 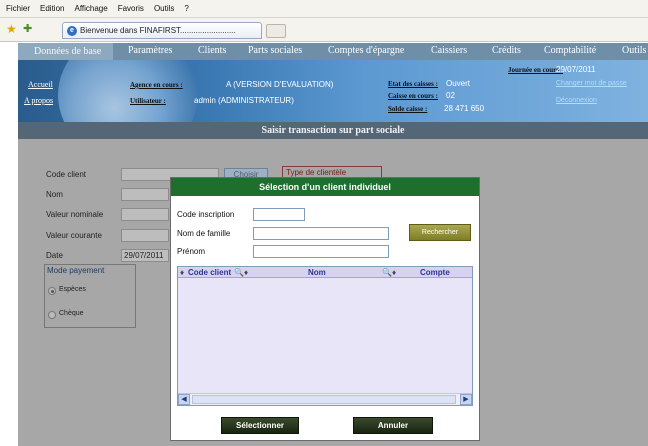 I want to click on logout-link: Déconnexion, so click(x=576, y=100).